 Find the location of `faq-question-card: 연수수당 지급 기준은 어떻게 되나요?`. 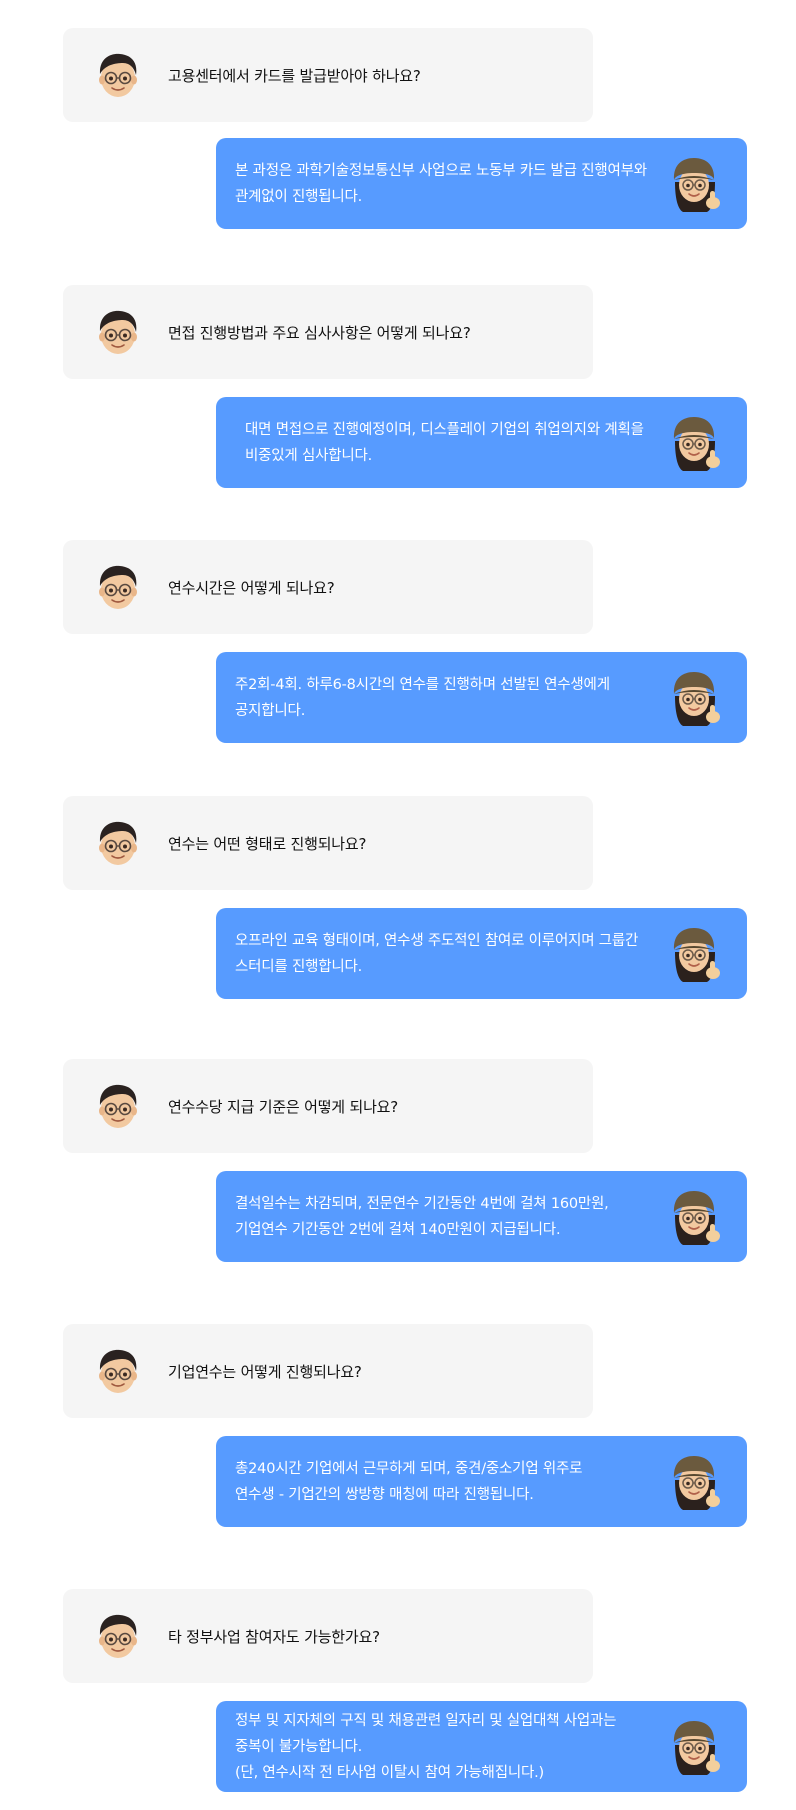

faq-question-card: 연수수당 지급 기준은 어떻게 되나요? is located at coordinates (328, 1106).